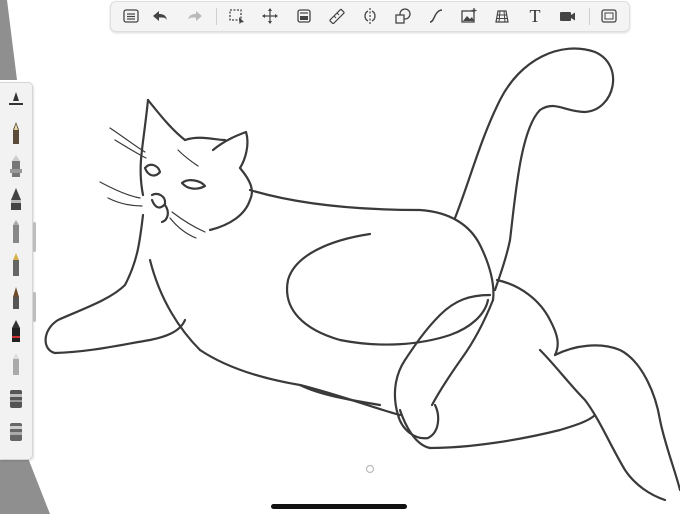  Describe the element at coordinates (337, 16) in the screenshot. I see `ruler-icon` at that location.